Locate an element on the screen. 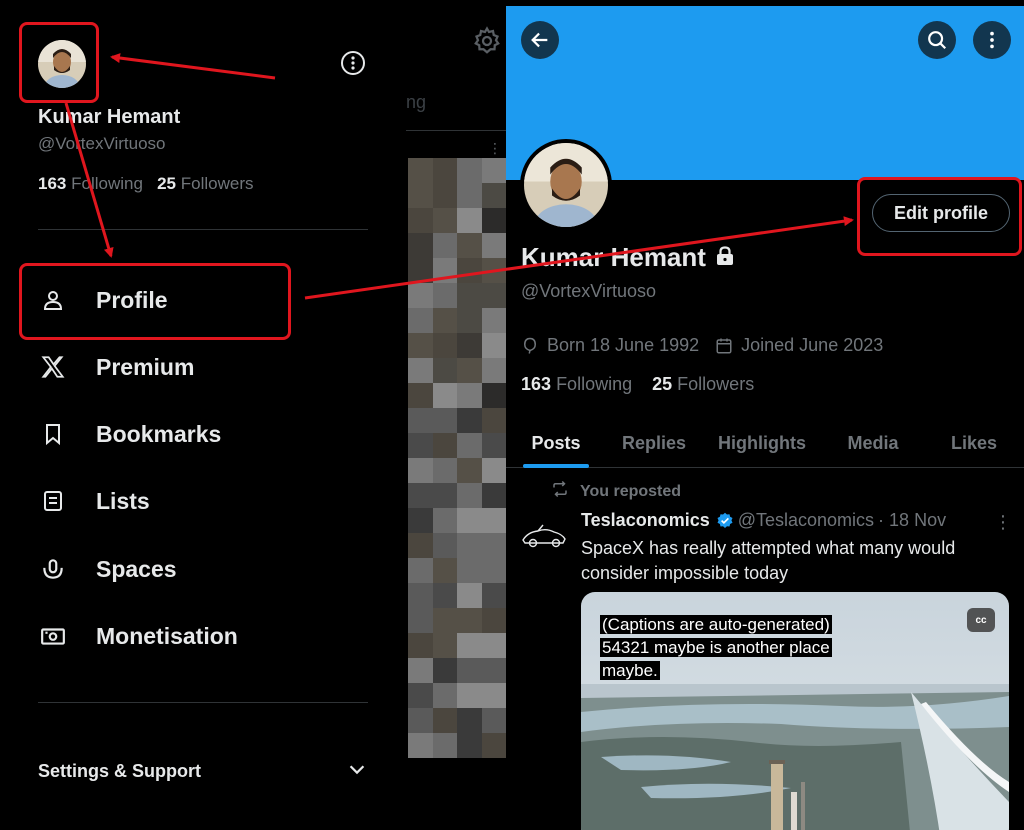 The width and height of the screenshot is (1024, 830). drawer-divider is located at coordinates (203, 229).